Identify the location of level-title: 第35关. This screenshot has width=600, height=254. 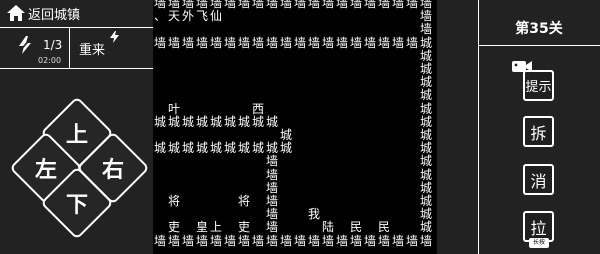
(539, 29).